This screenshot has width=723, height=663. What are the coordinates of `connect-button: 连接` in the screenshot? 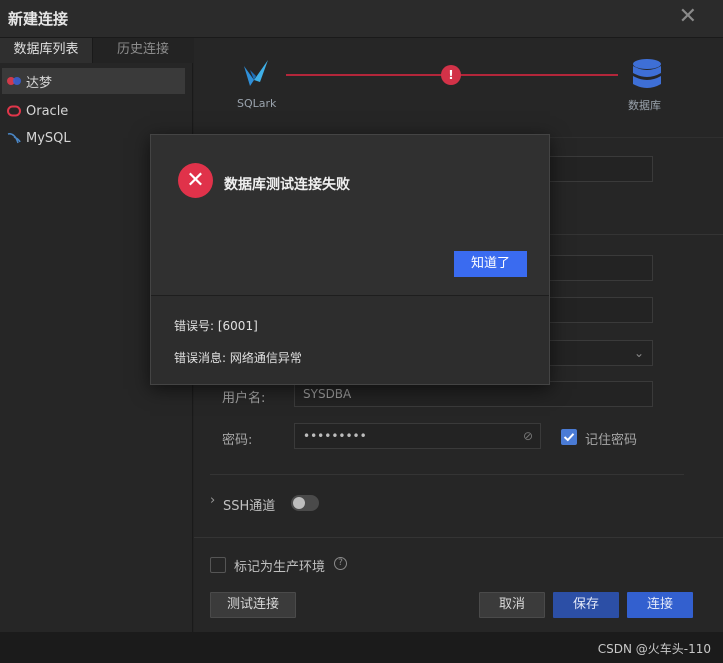 It's located at (660, 605).